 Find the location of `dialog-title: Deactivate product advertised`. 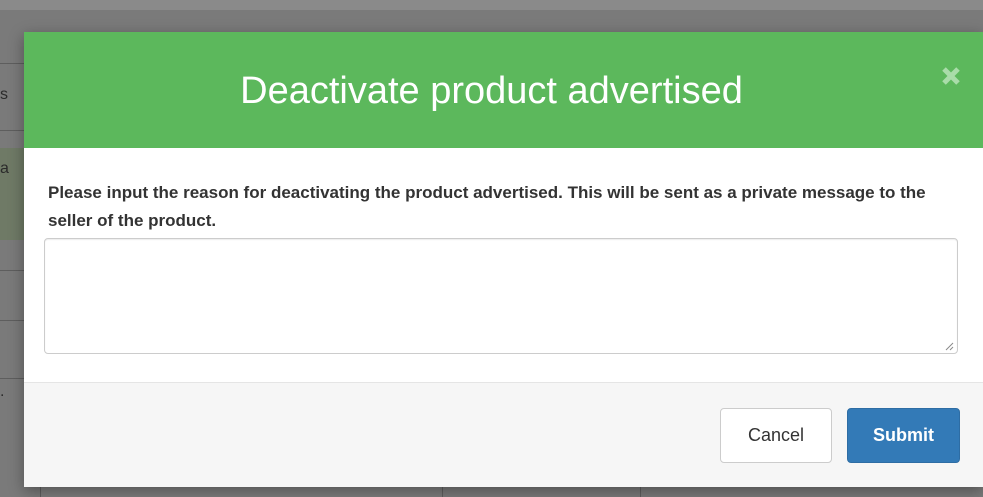

dialog-title: Deactivate product advertised is located at coordinates (491, 91).